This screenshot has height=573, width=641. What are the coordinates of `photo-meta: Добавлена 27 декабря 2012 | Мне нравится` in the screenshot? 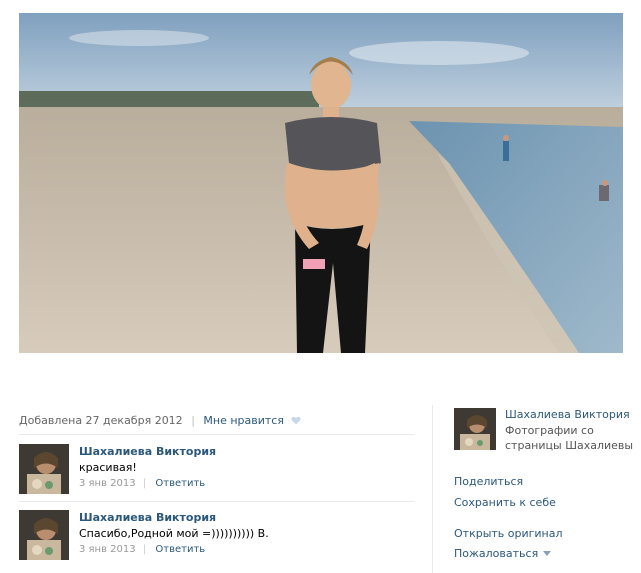 It's located at (216, 420).